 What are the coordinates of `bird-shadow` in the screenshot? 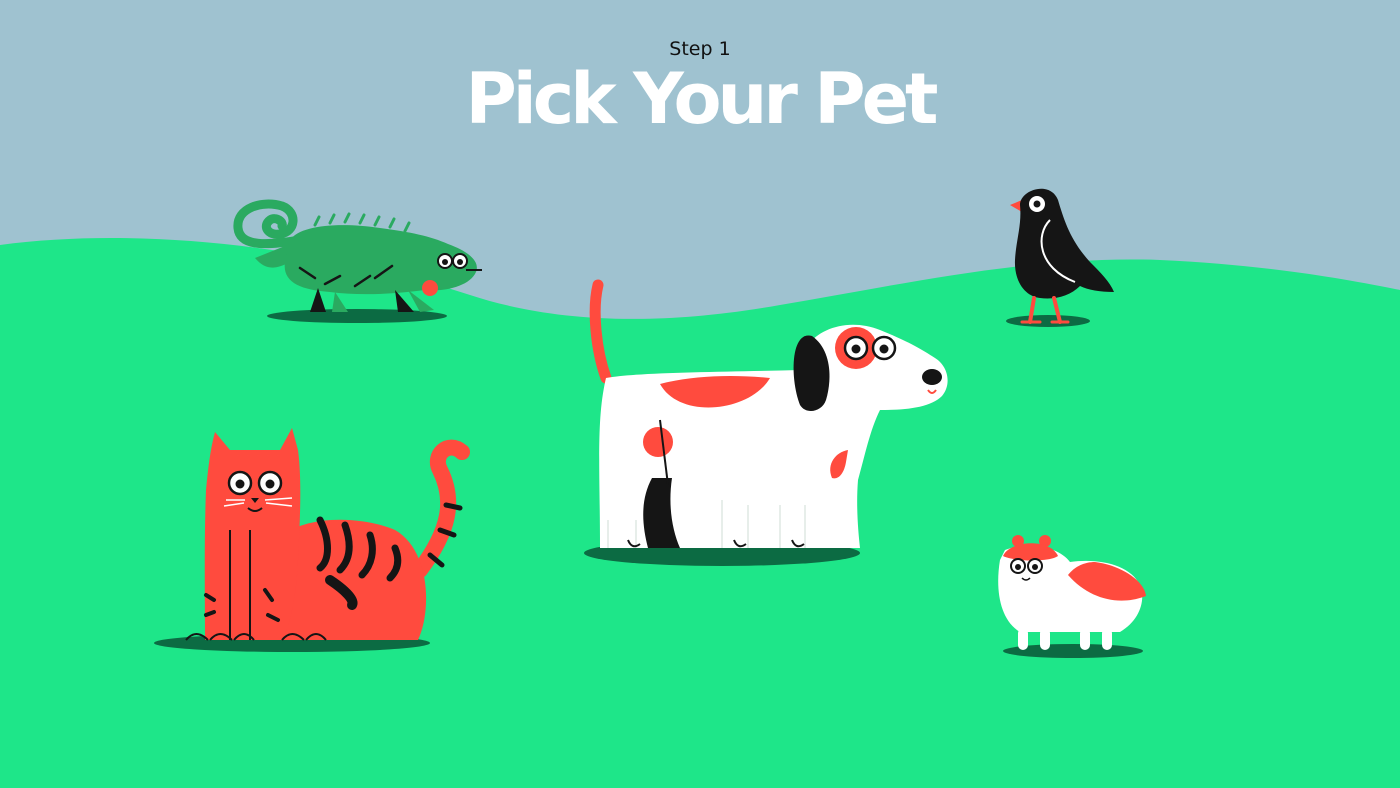 It's located at (1048, 321).